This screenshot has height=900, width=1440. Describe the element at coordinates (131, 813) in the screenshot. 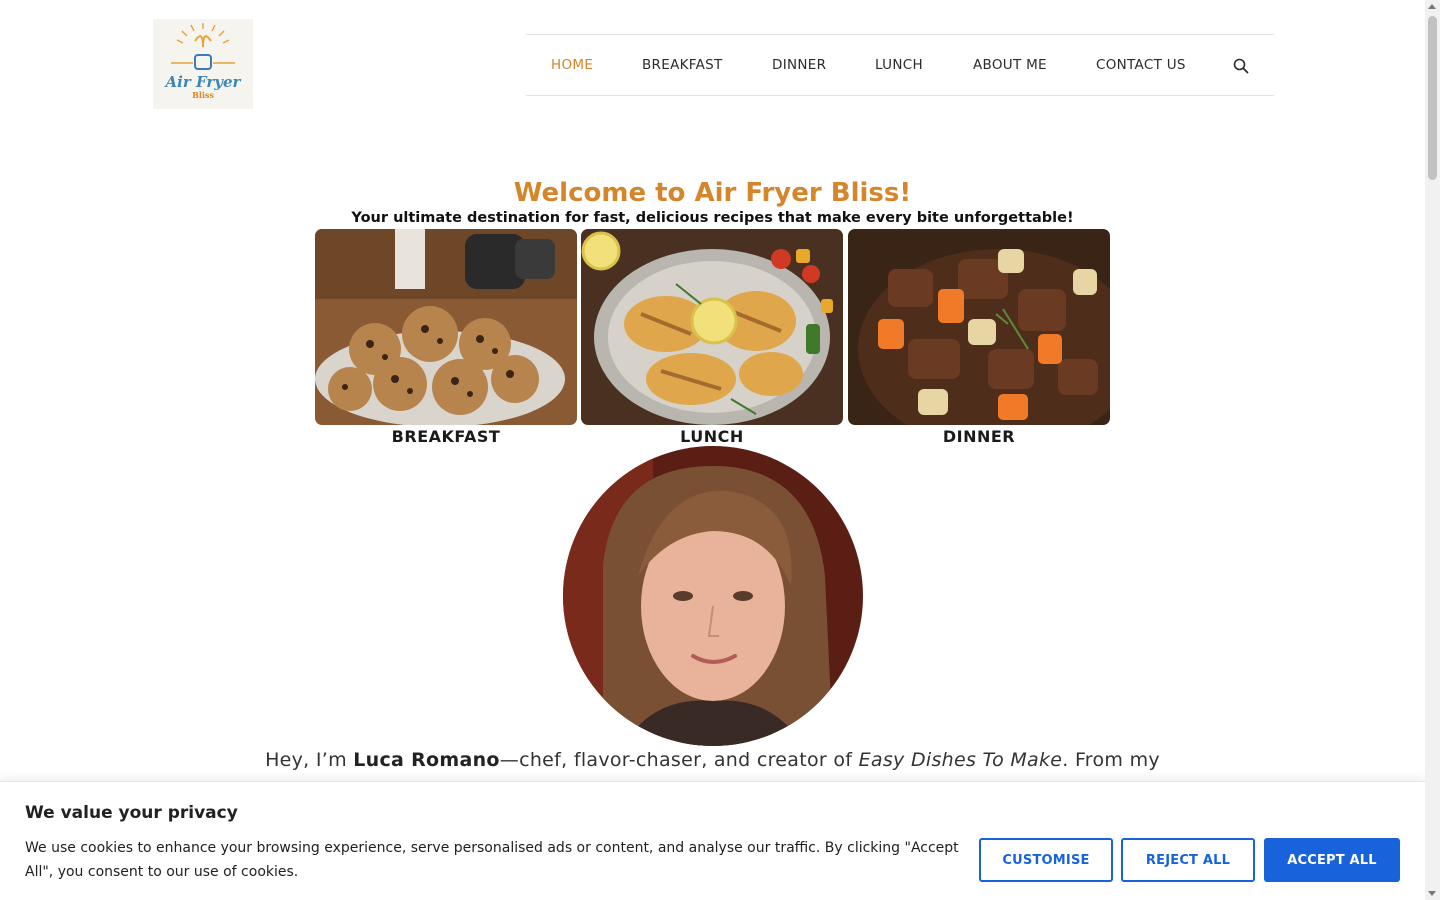

I see `cookie-banner-title: We value your privacy` at that location.